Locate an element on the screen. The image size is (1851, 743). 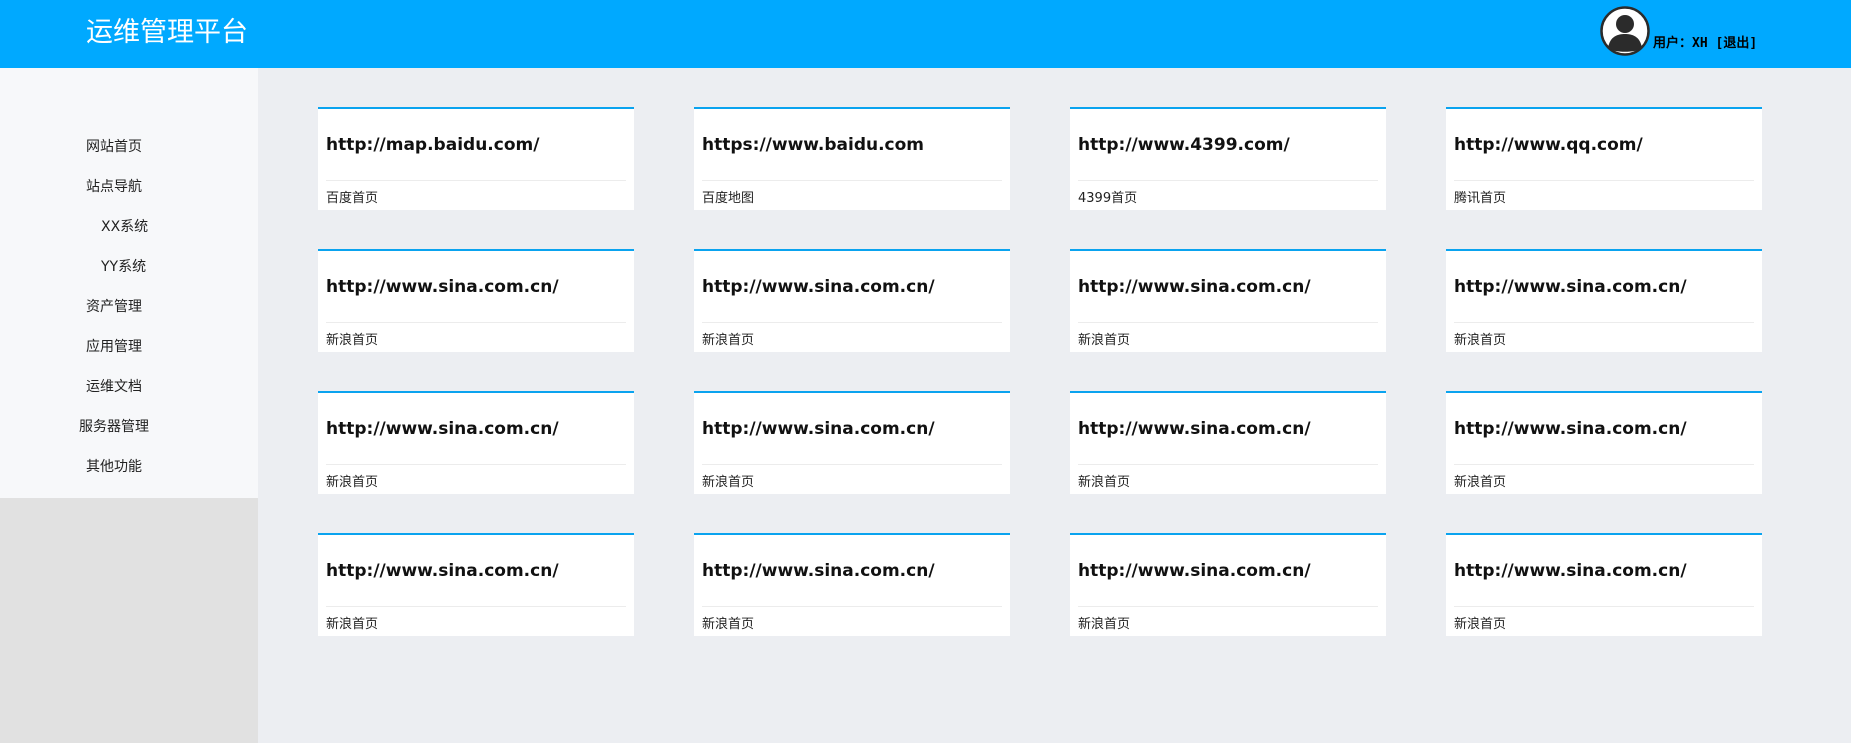
top-header: 运维管理平台 用户：XH [退出] is located at coordinates (925, 34).